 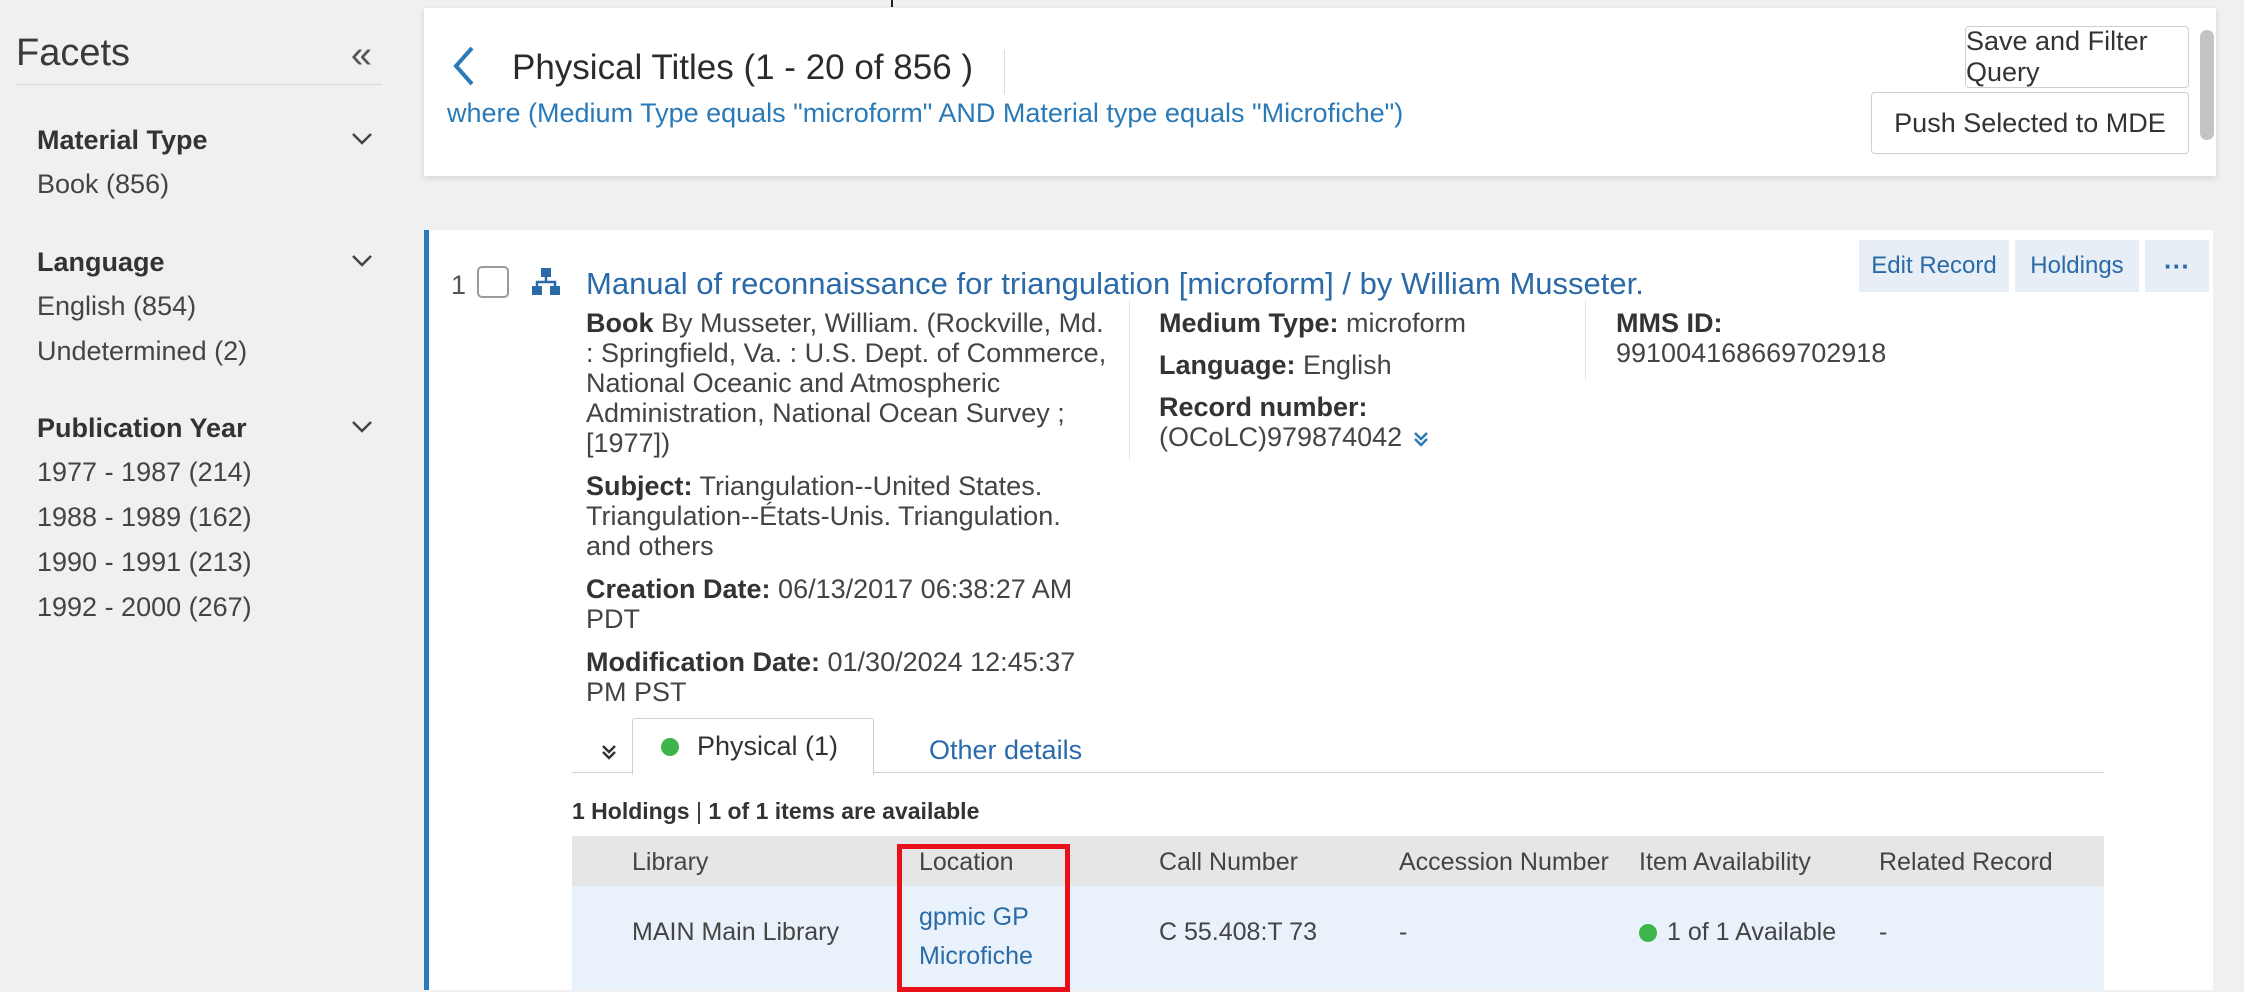 I want to click on record-select-checkbox, so click(x=493, y=282).